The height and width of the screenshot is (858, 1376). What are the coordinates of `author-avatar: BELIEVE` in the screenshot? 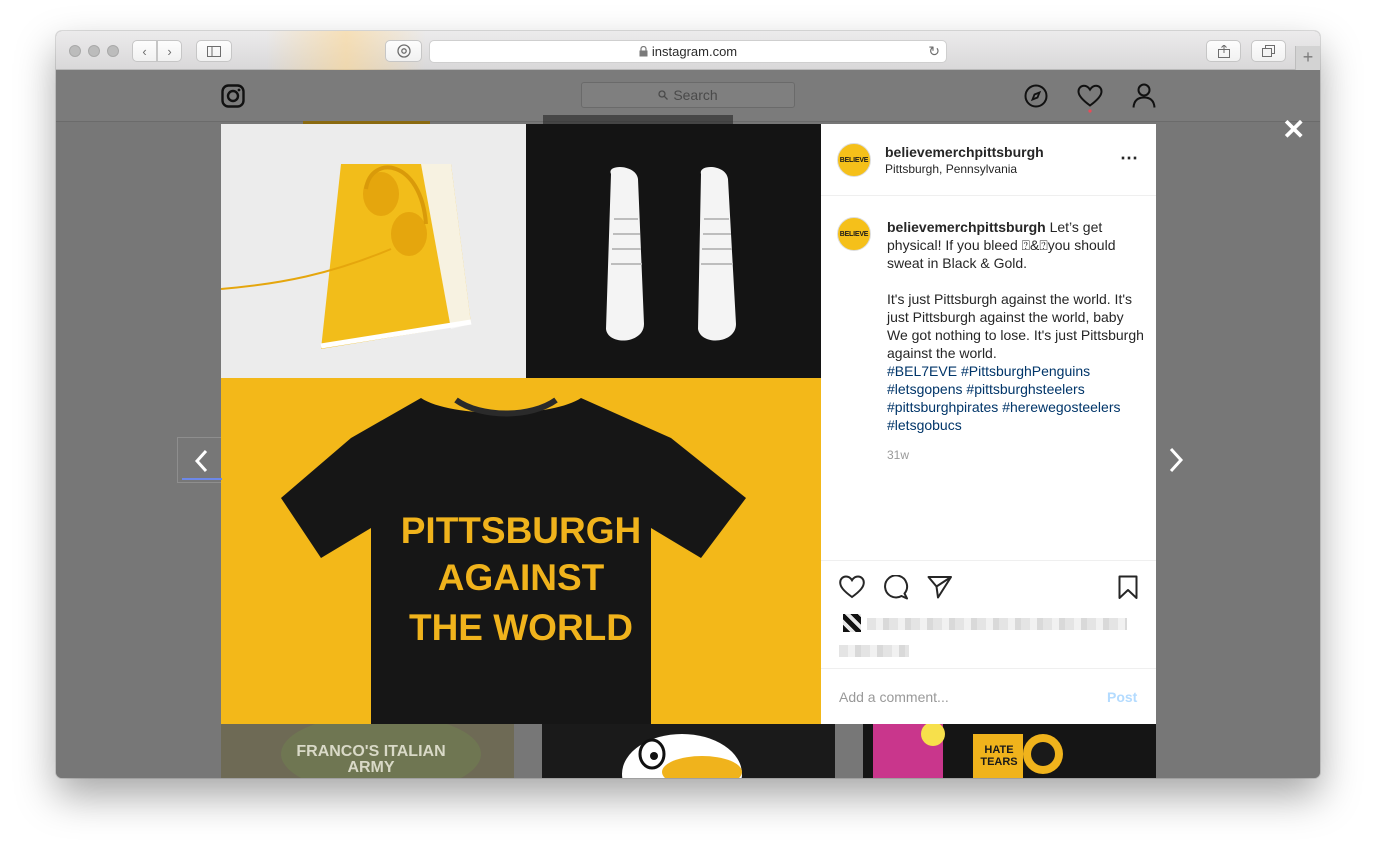 It's located at (854, 160).